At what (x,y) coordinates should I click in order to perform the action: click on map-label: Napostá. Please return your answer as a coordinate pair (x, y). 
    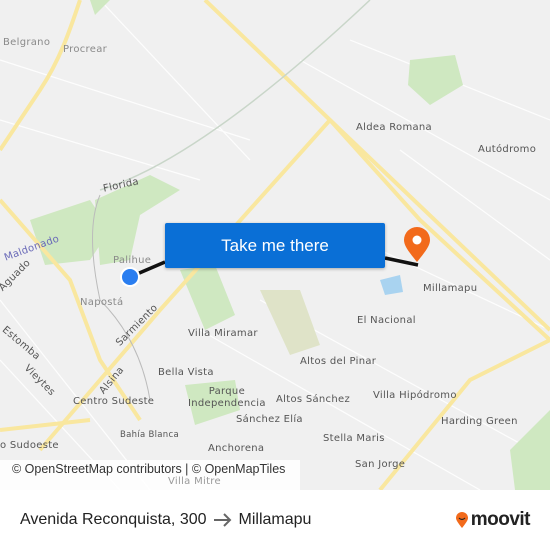
    Looking at the image, I should click on (102, 302).